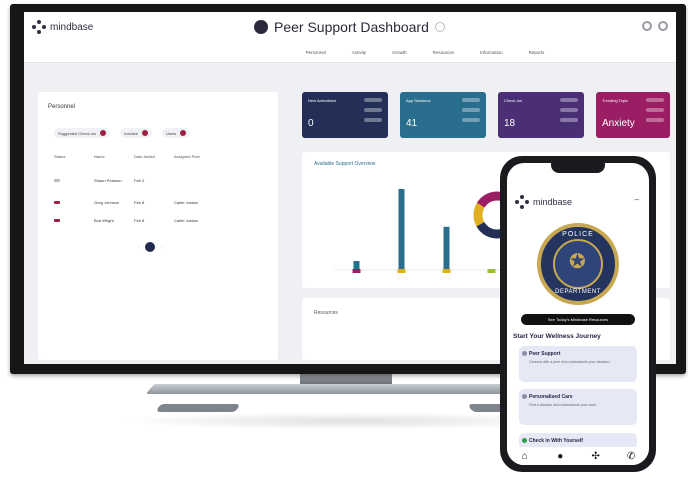 This screenshot has height=479, width=688. I want to click on card-label: New Activations, so click(322, 100).